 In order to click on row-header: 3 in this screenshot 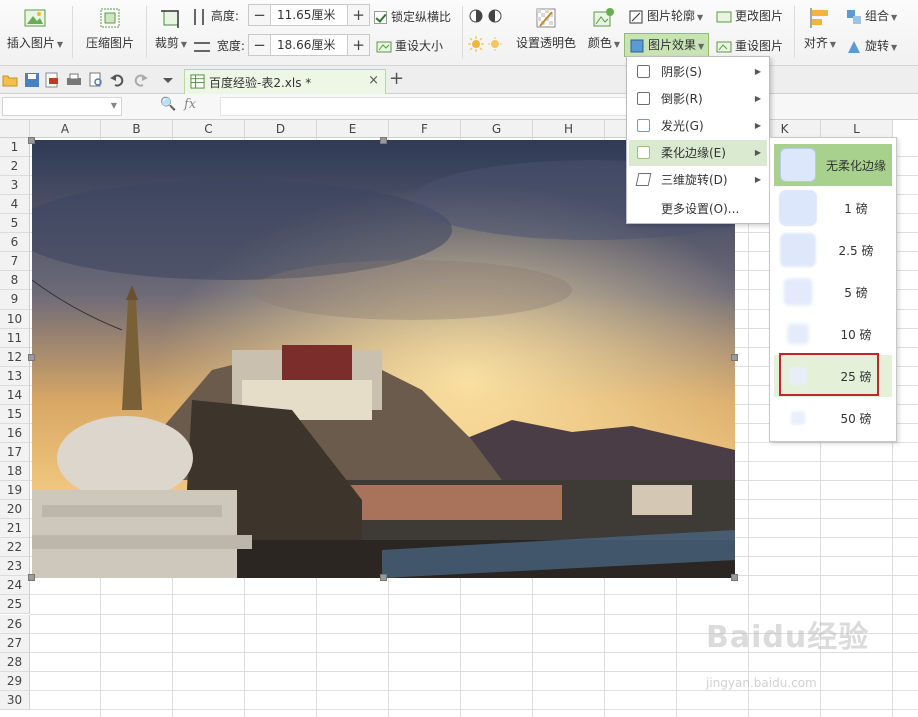, I will do `click(15, 186)`.